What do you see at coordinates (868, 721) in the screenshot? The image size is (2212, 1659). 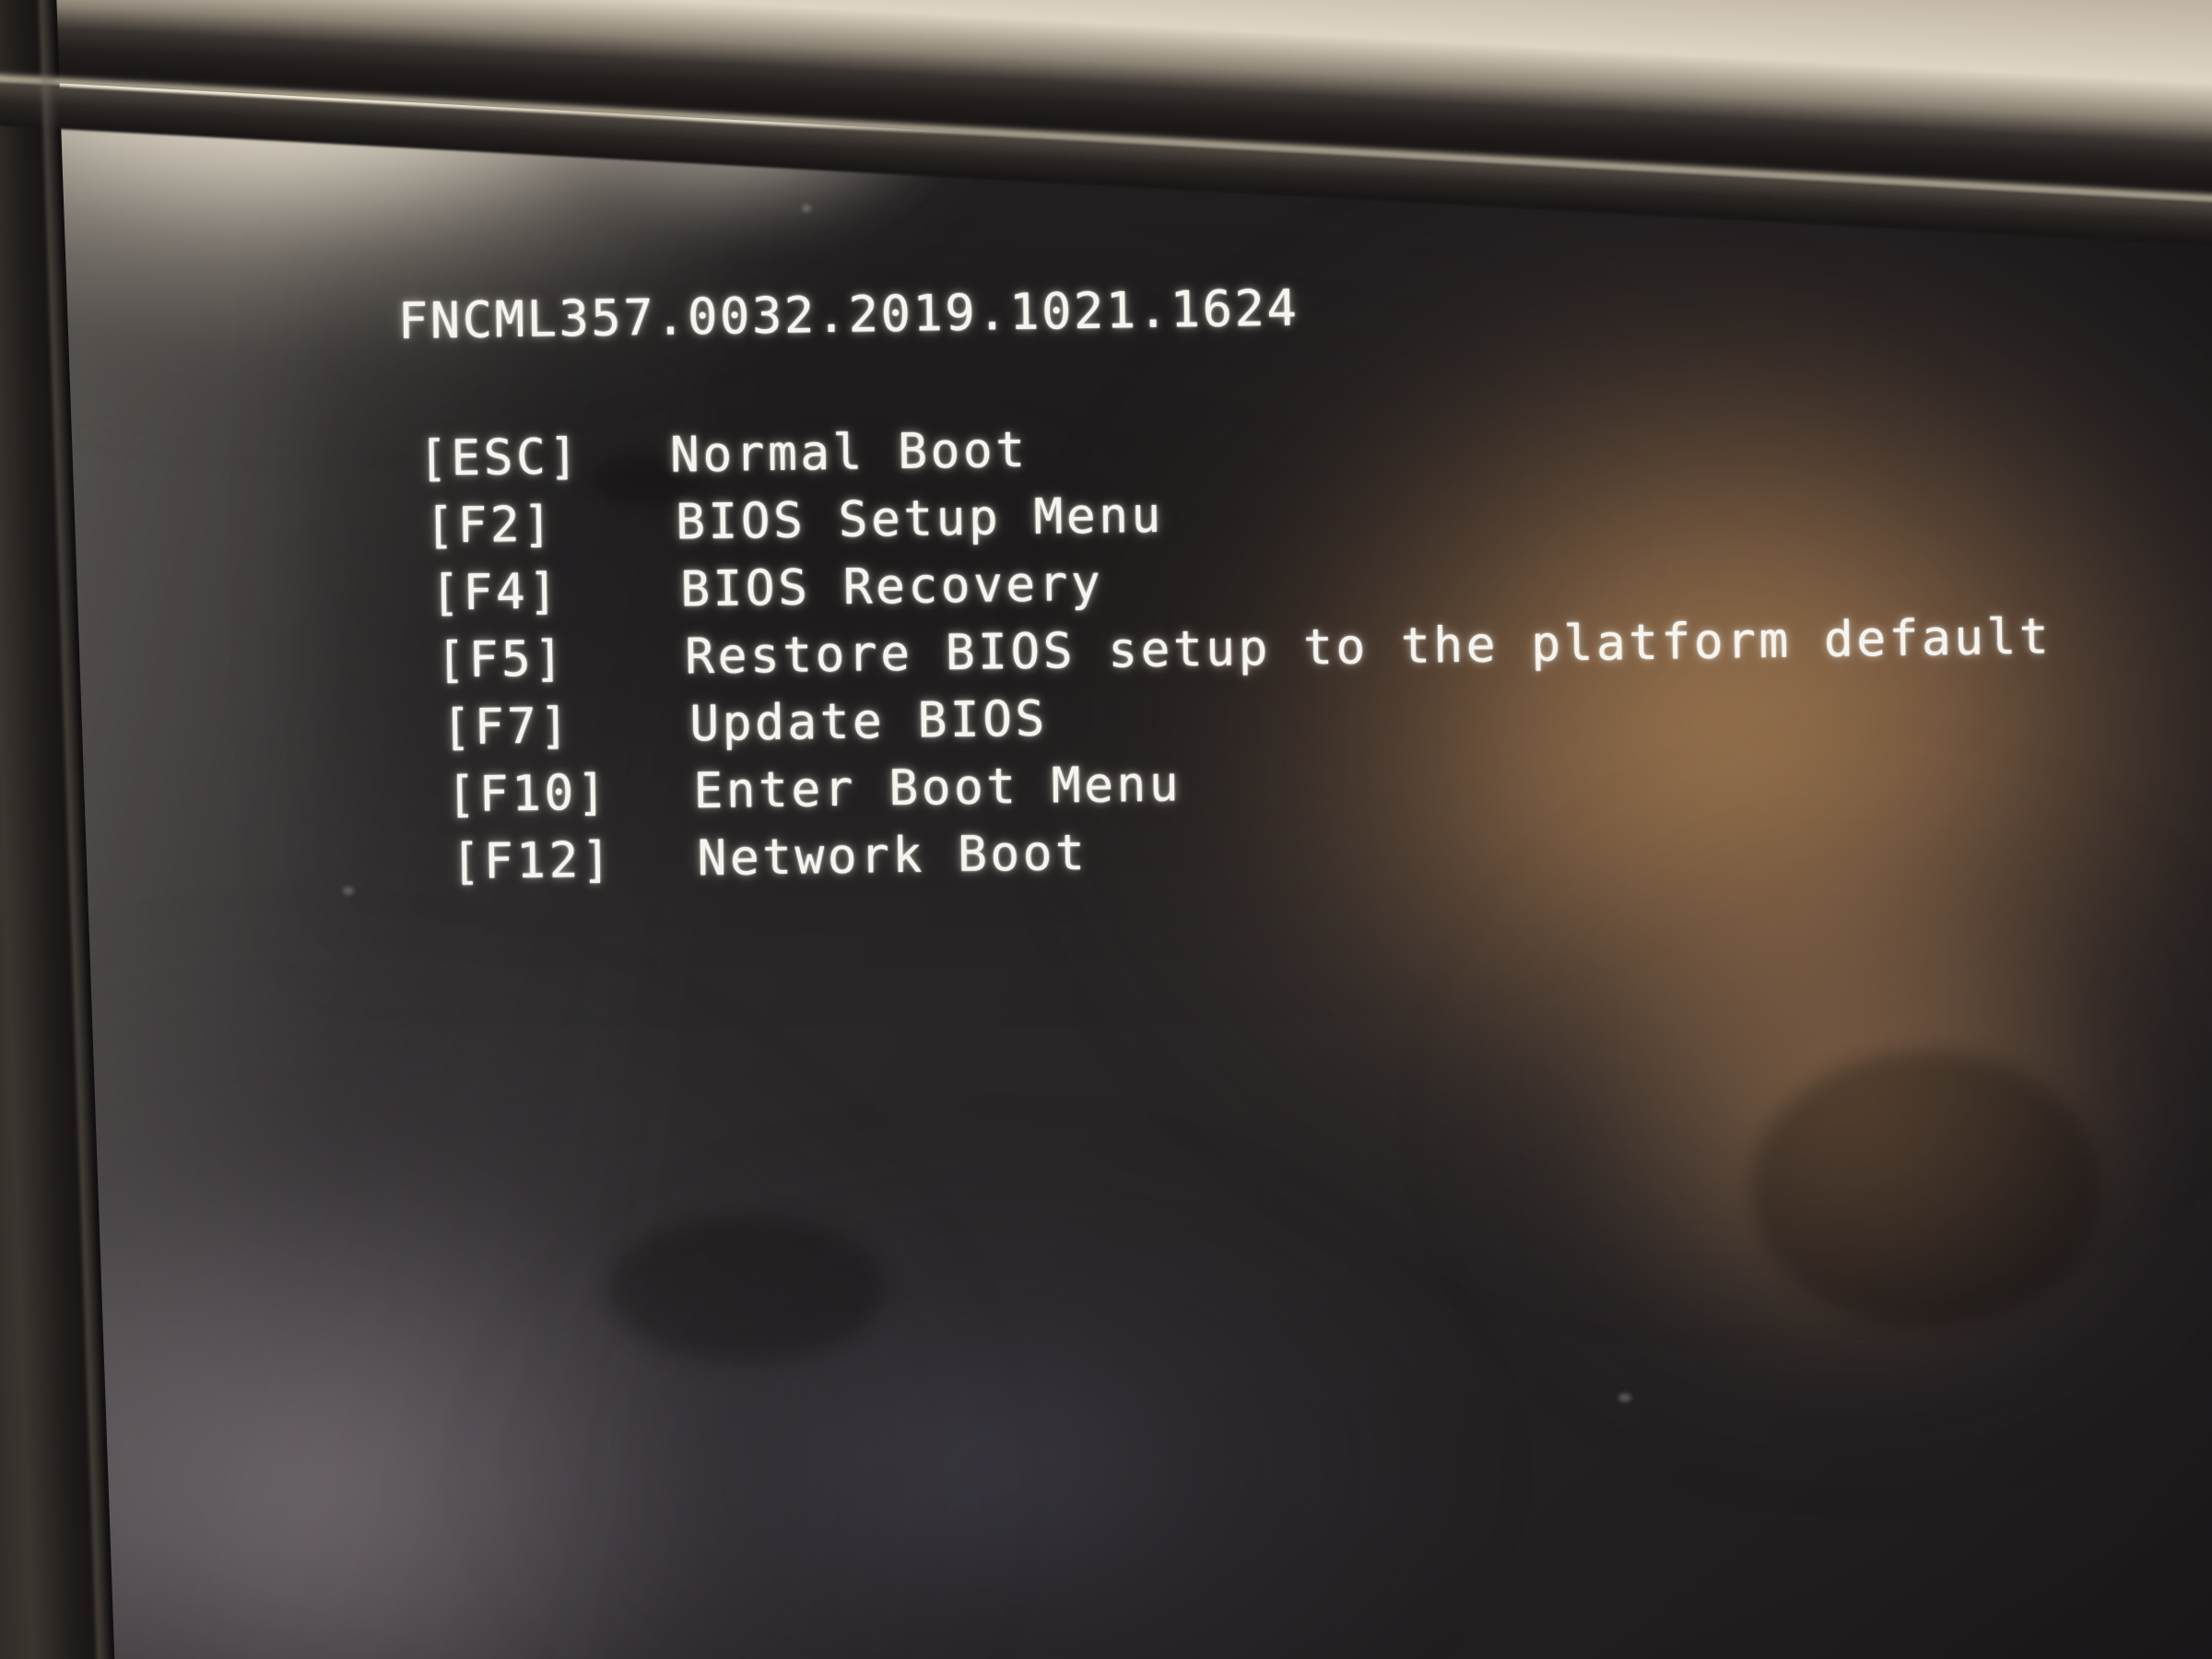 I see `boot-option-label: Update BIOS` at bounding box center [868, 721].